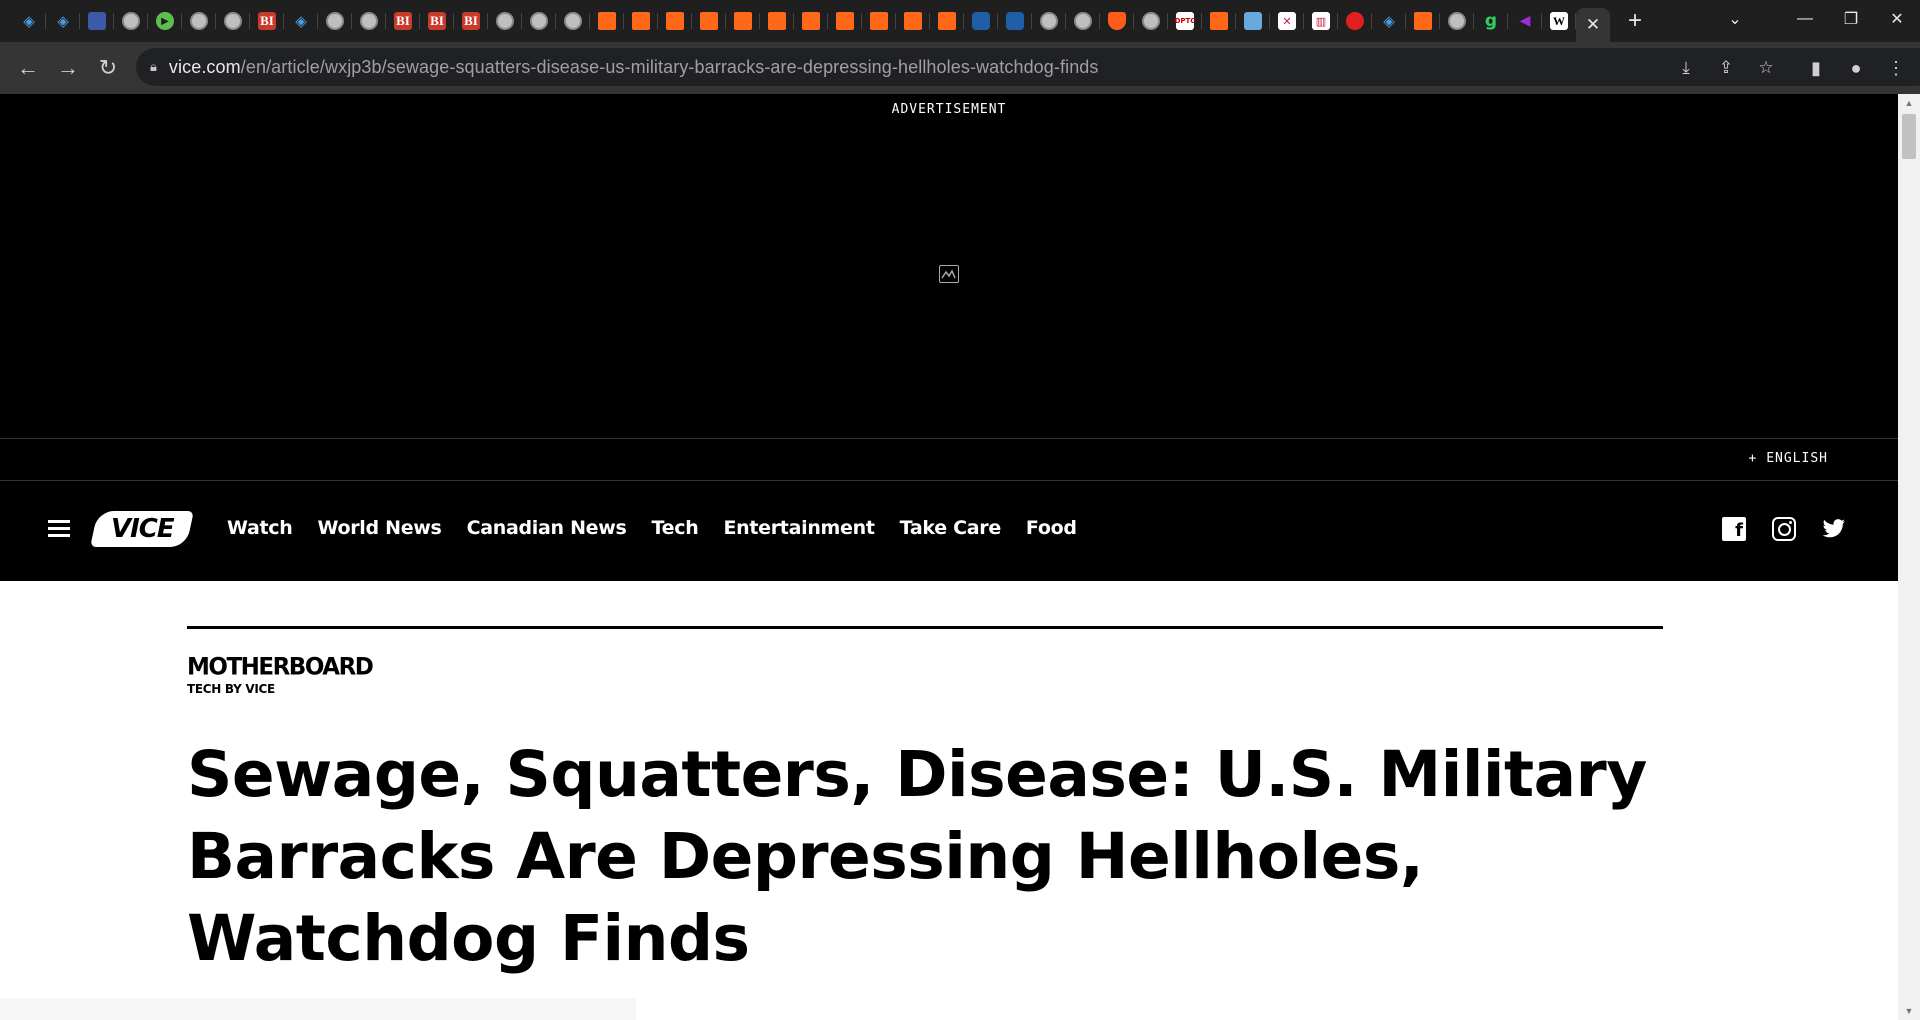  I want to click on share-icon: ⇪, so click(1726, 68).